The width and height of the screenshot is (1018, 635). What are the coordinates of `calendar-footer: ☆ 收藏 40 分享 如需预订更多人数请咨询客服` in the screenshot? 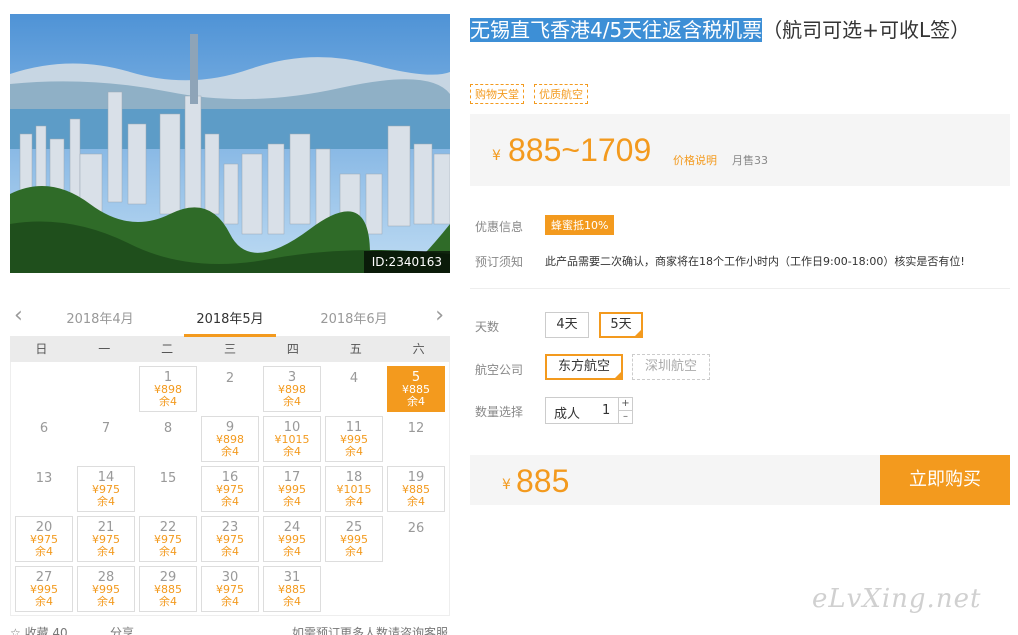 It's located at (230, 629).